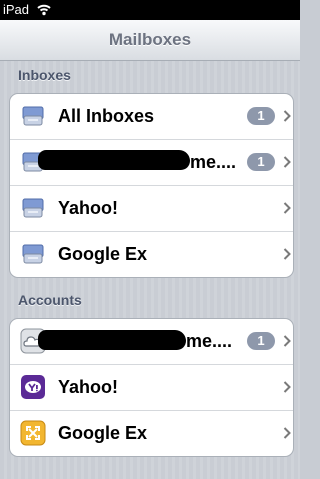 The width and height of the screenshot is (320, 479). What do you see at coordinates (103, 254) in the screenshot?
I see `inbox-item-label: Google Ex` at bounding box center [103, 254].